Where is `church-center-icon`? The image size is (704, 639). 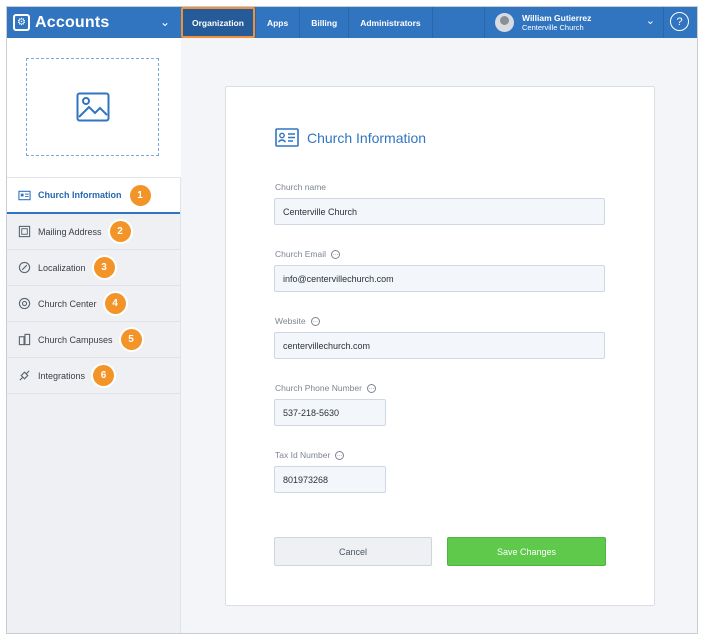 church-center-icon is located at coordinates (24, 303).